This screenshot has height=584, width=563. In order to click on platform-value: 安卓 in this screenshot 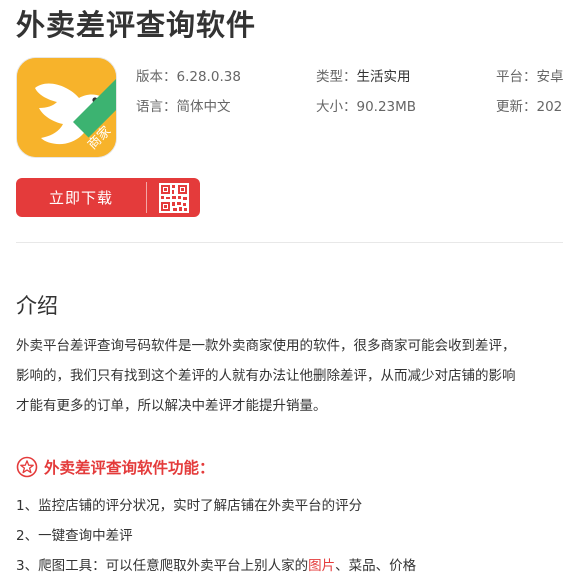, I will do `click(549, 77)`.